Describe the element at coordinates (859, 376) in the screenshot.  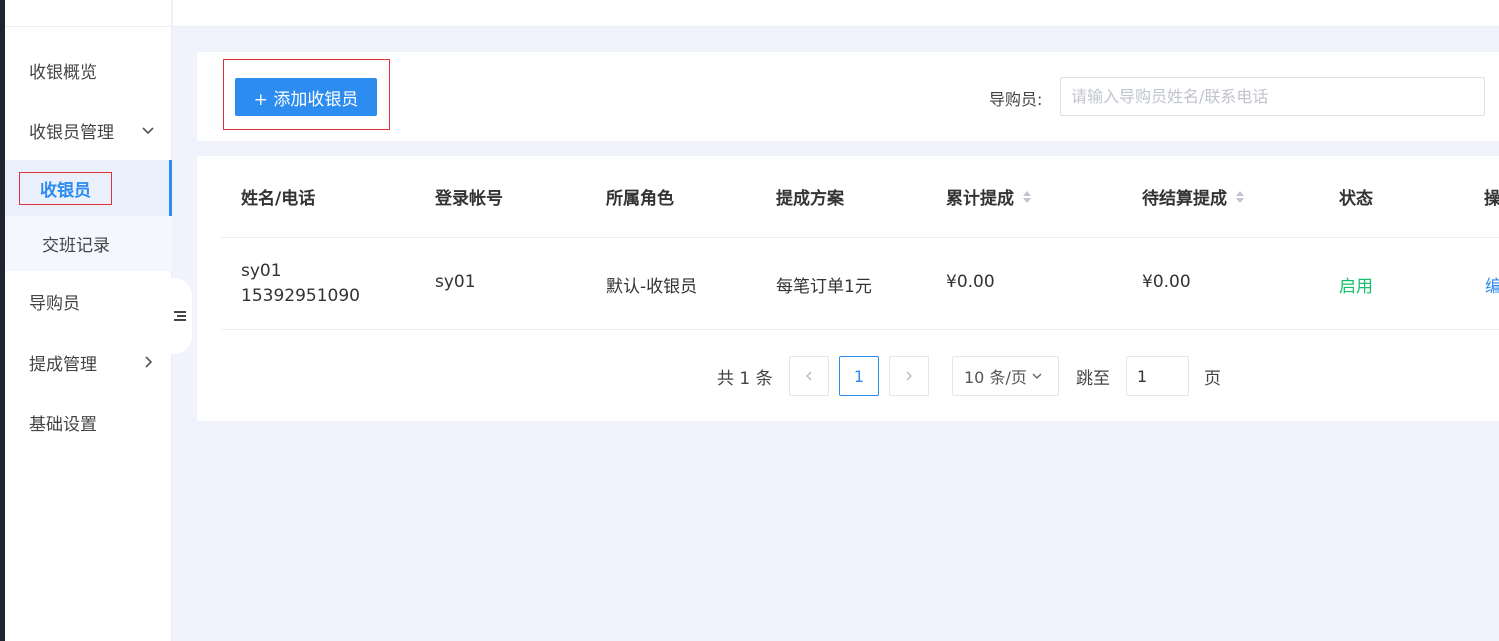
I see `page-button-current: 1` at that location.